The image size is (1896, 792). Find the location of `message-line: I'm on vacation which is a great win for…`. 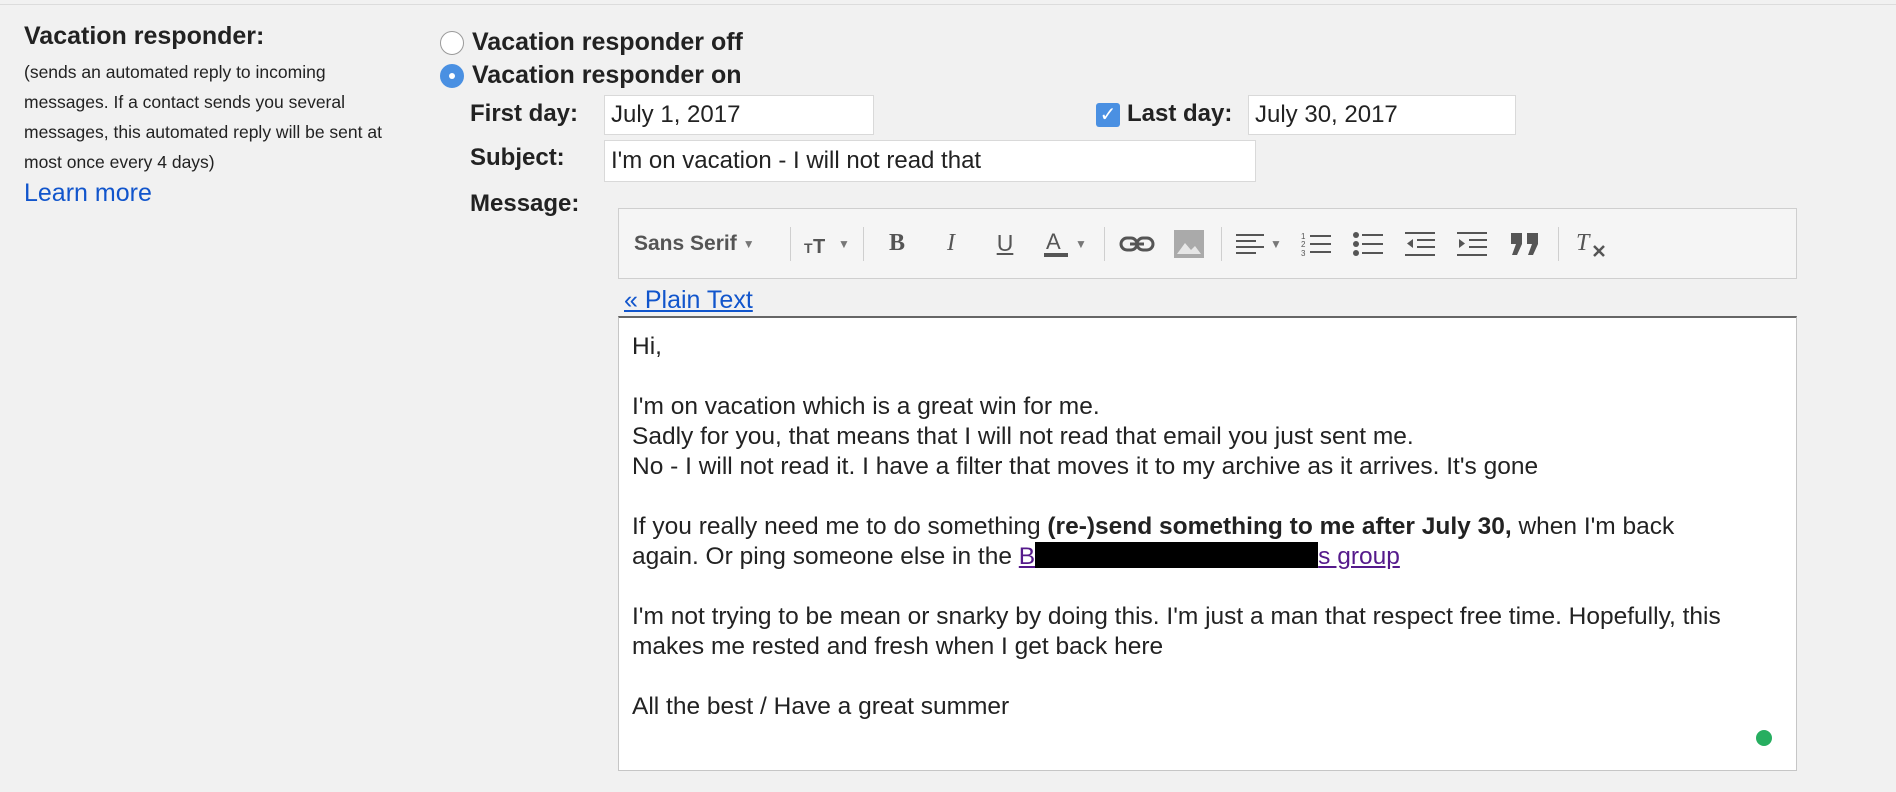

message-line: I'm on vacation which is a great win for… is located at coordinates (866, 406).